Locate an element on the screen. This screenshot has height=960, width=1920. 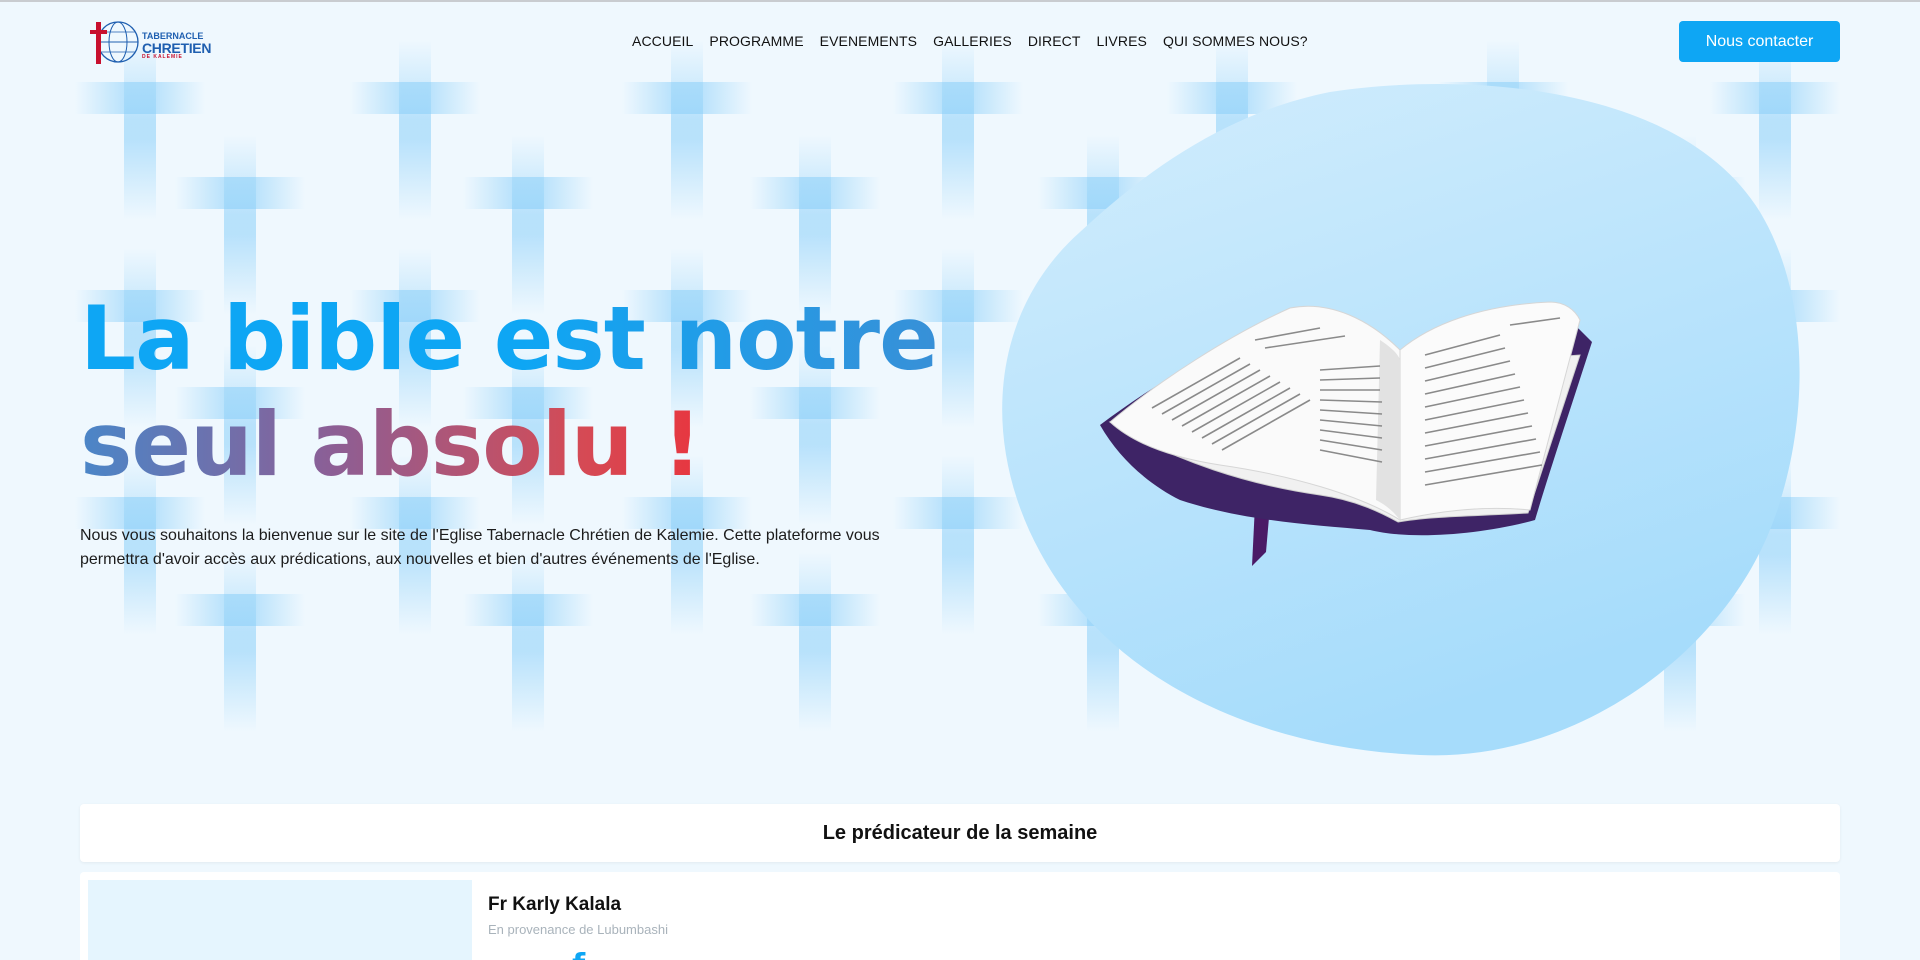
preacher-name: Fr Karly Kalala is located at coordinates (555, 904).